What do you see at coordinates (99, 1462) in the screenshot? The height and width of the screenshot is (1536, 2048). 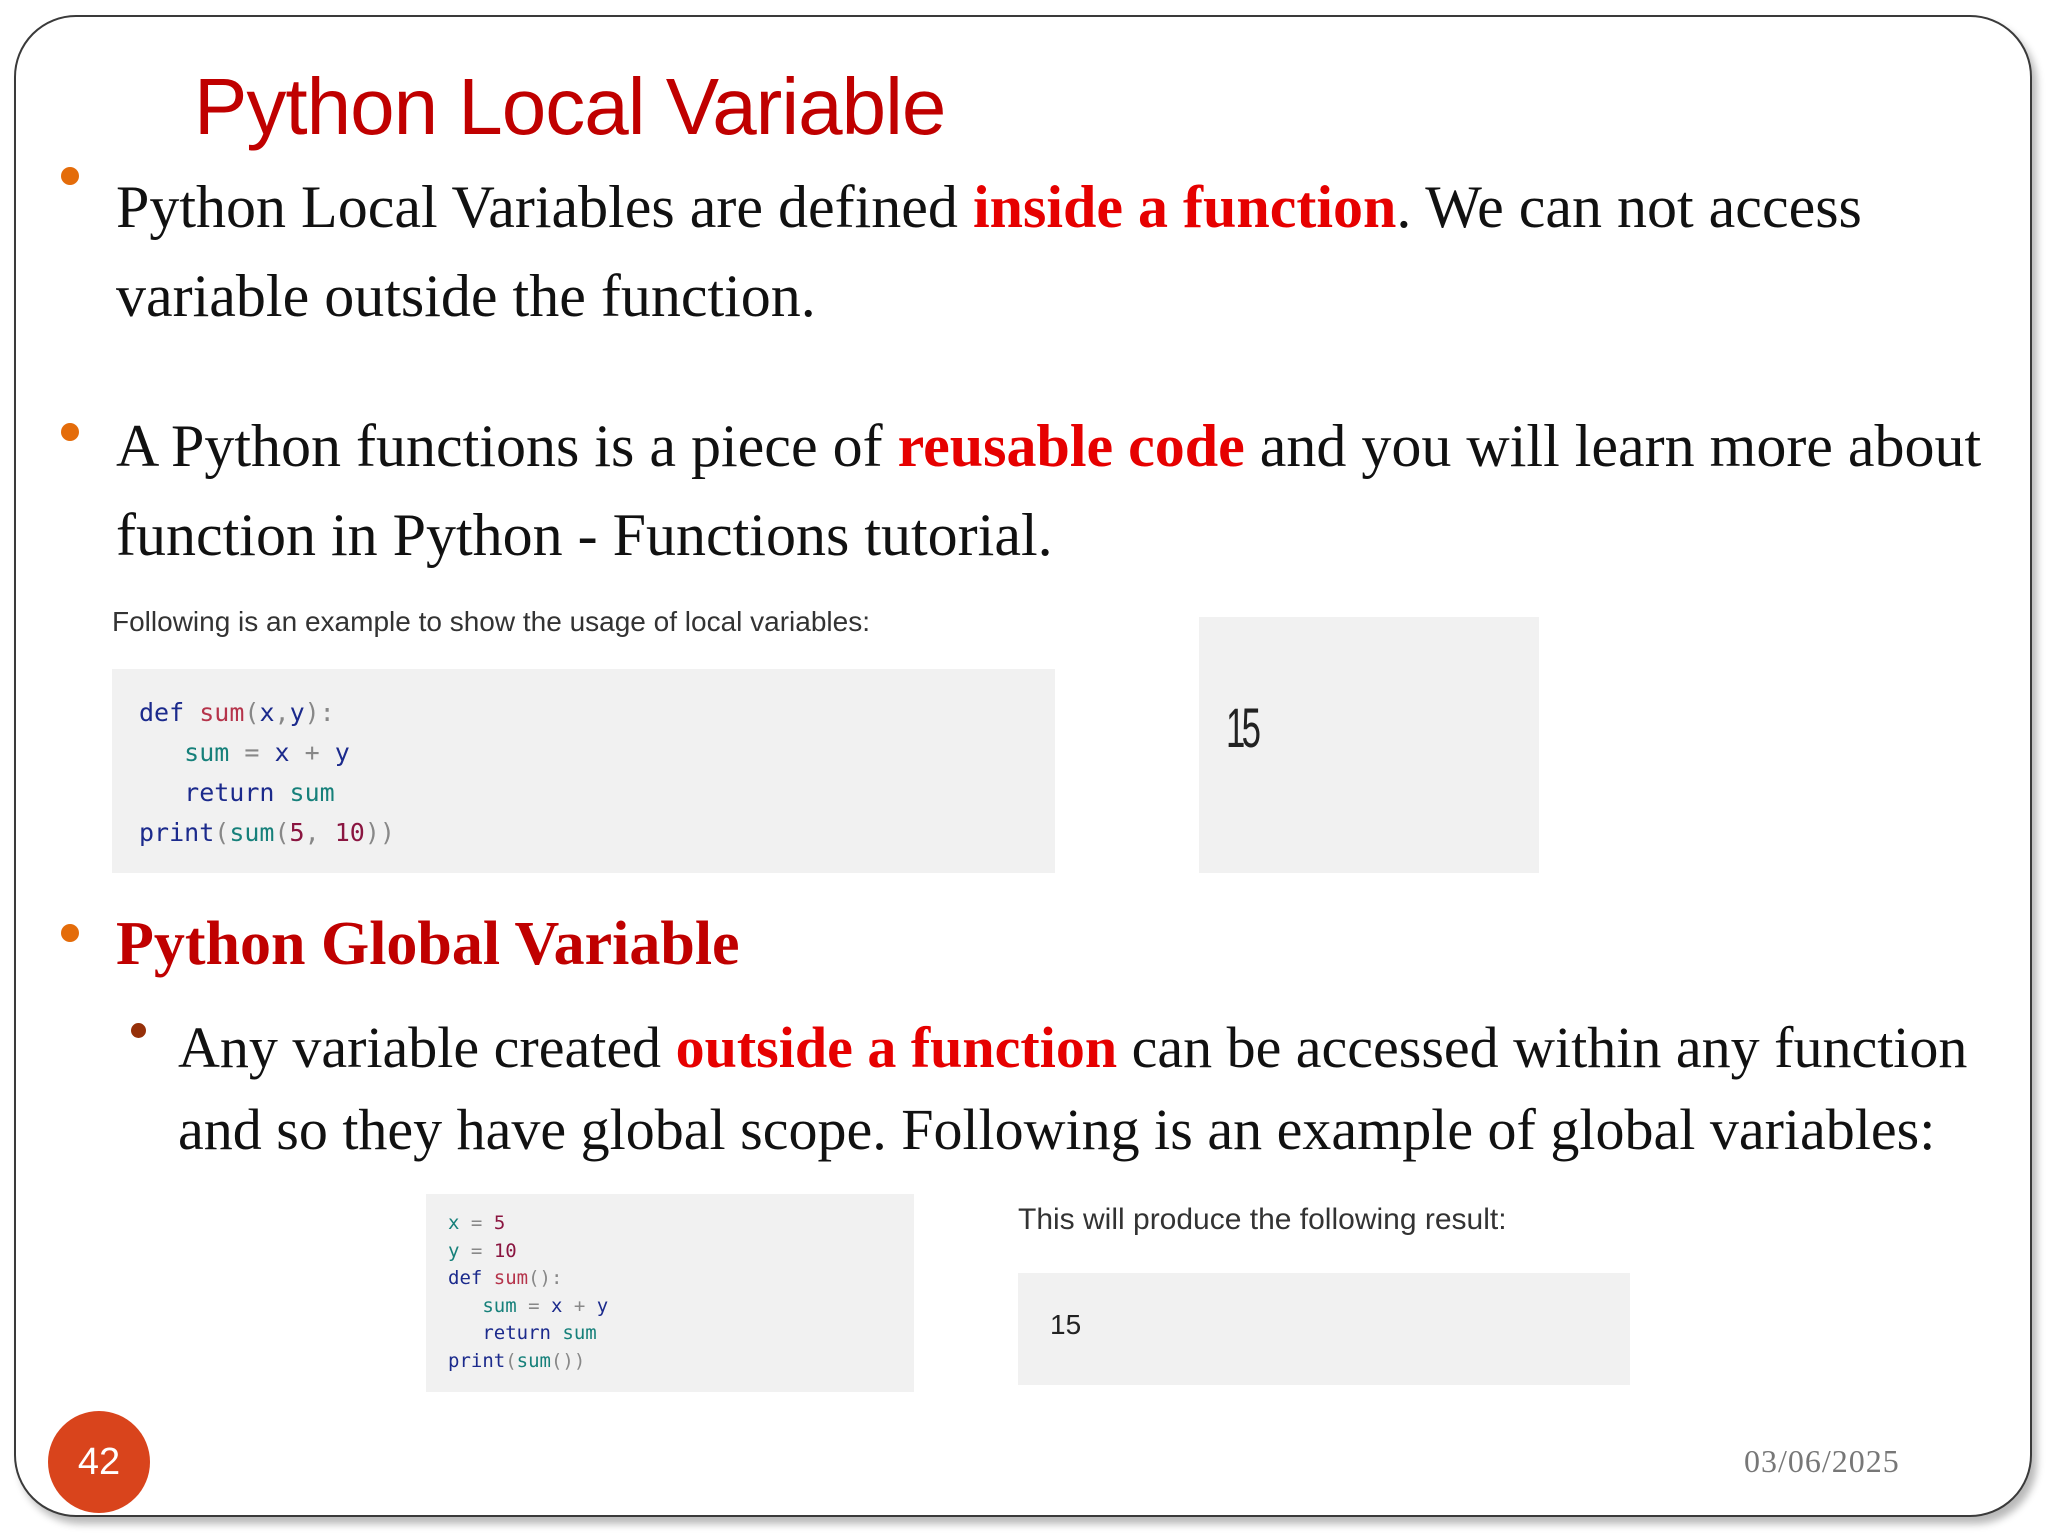 I see `page-number-badge: 42` at bounding box center [99, 1462].